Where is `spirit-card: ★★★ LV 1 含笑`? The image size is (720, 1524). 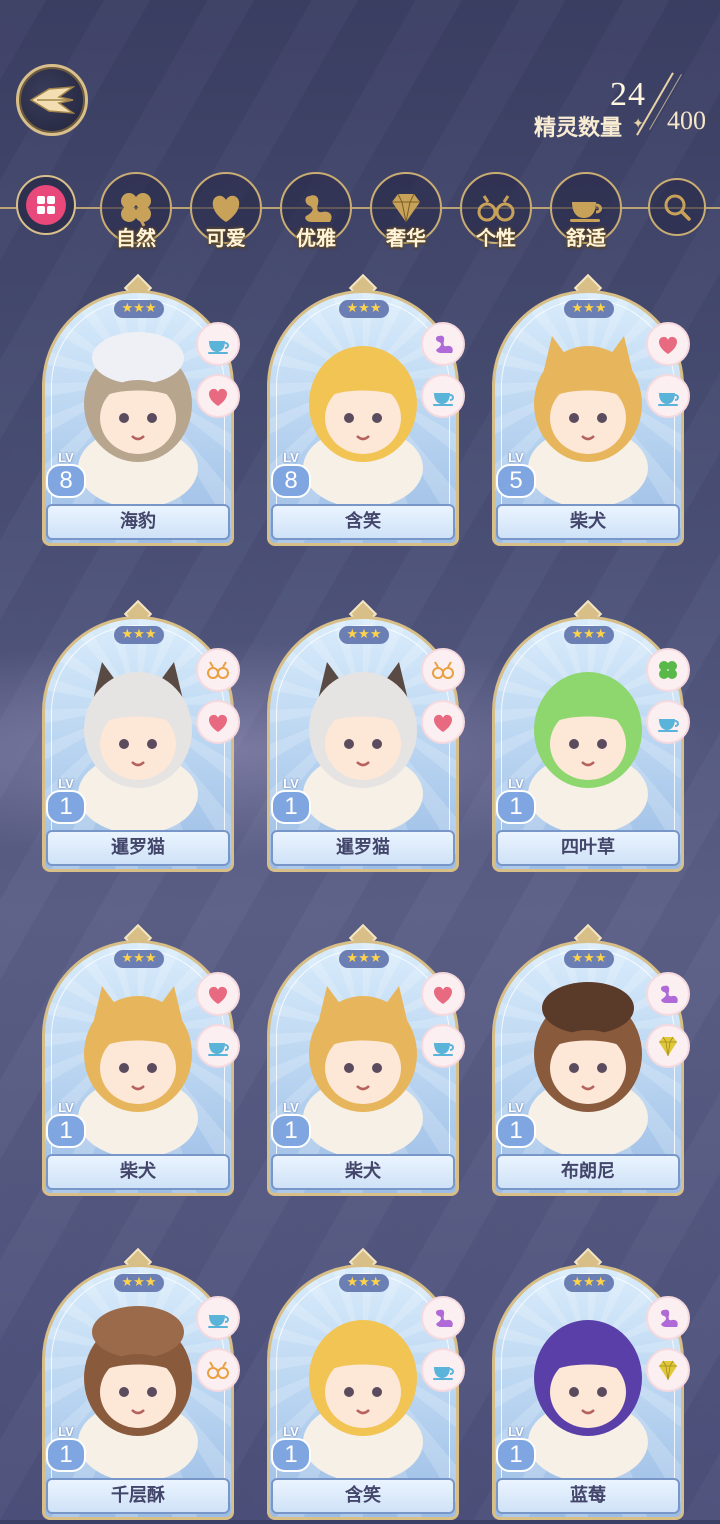 spirit-card: ★★★ LV 1 含笑 is located at coordinates (366, 1385).